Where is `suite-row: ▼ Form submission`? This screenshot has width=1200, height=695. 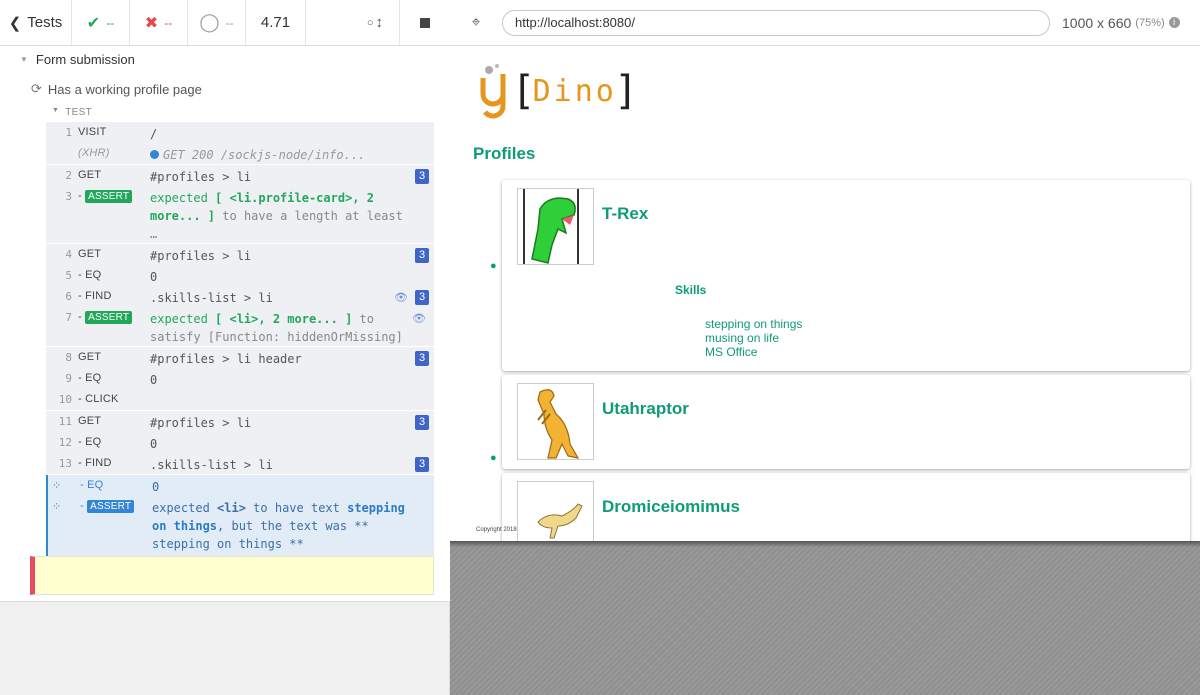 suite-row: ▼ Form submission is located at coordinates (77, 59).